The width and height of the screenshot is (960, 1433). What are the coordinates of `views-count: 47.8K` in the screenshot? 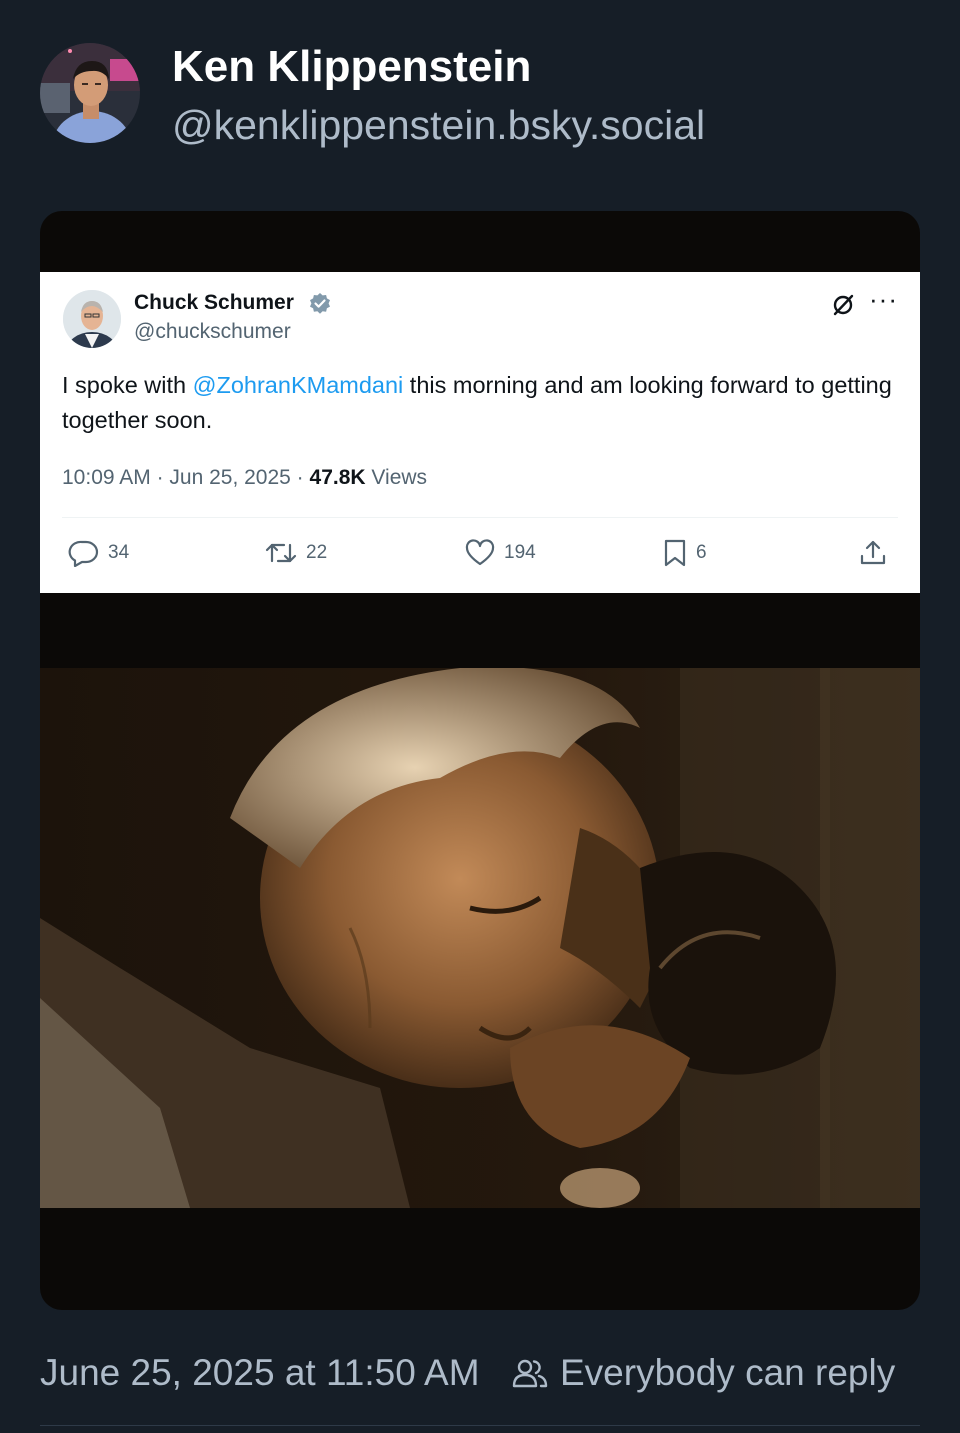 It's located at (337, 477).